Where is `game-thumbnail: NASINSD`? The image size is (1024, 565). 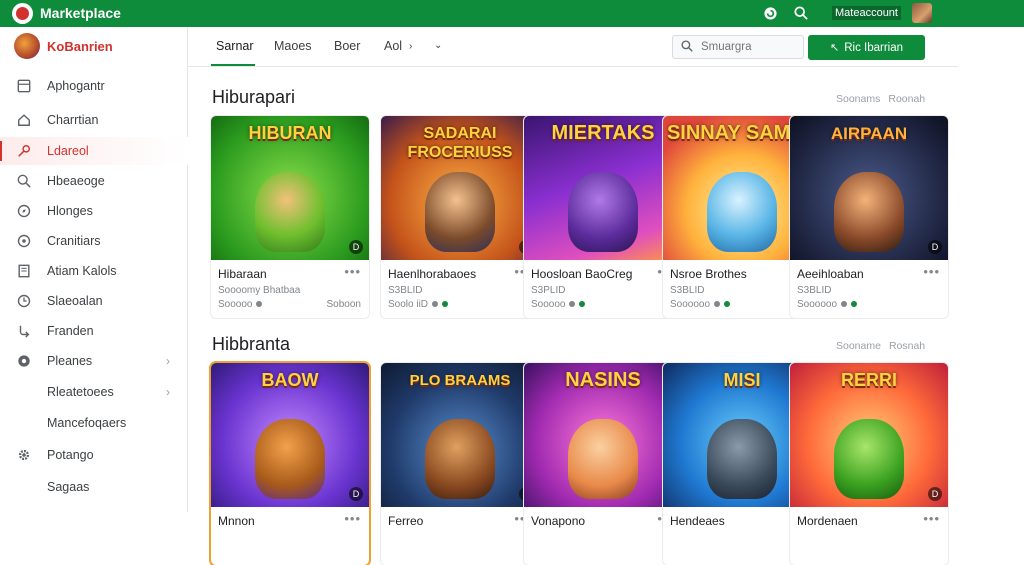
game-thumbnail: NASINSD is located at coordinates (603, 435).